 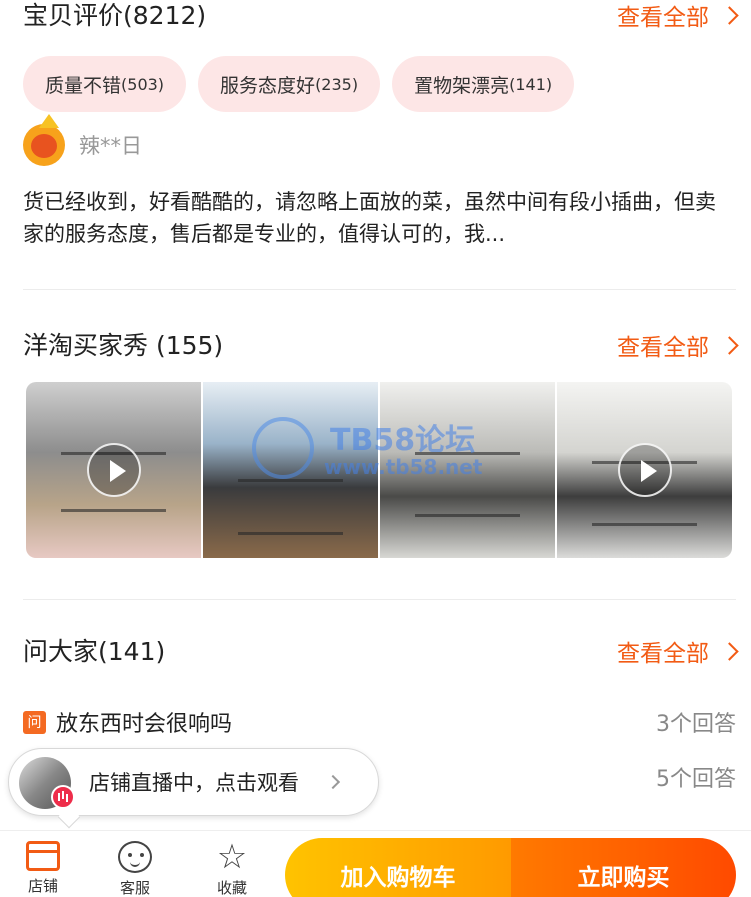 I want to click on nav-favorite: ☆ 收藏, so click(x=232, y=867).